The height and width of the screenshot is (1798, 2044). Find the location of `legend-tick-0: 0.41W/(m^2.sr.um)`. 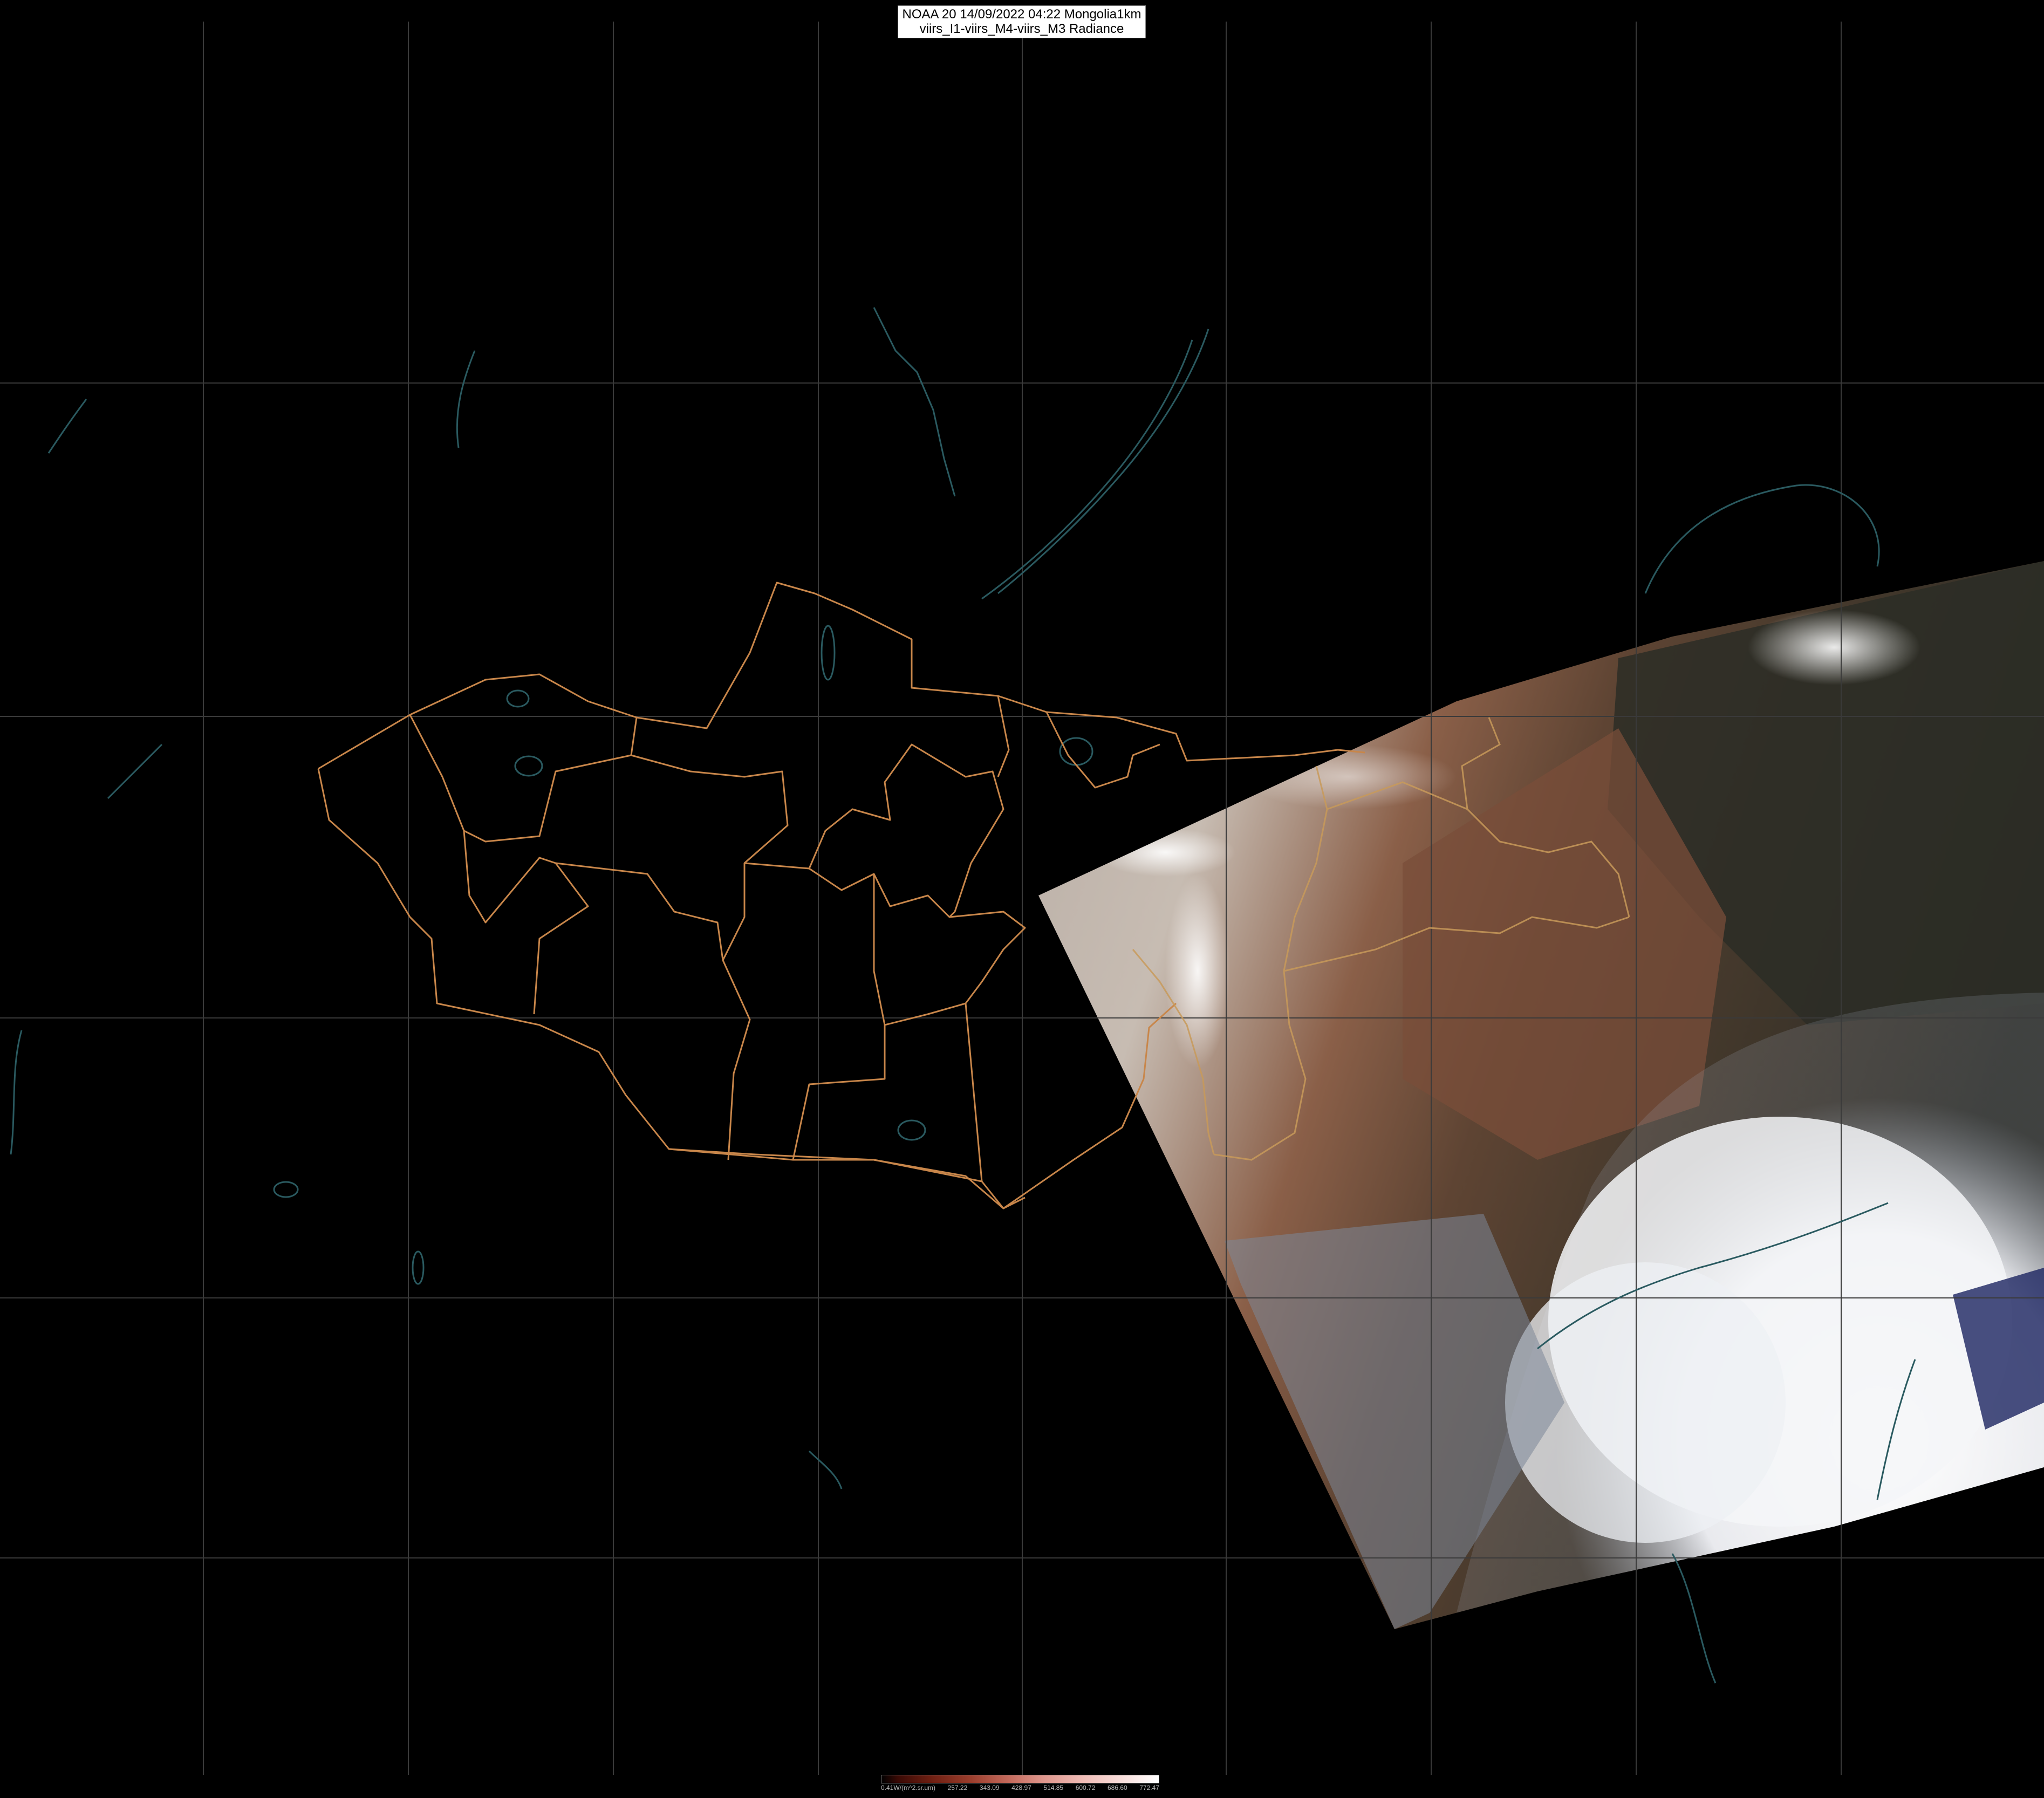

legend-tick-0: 0.41W/(m^2.sr.um) is located at coordinates (908, 1788).